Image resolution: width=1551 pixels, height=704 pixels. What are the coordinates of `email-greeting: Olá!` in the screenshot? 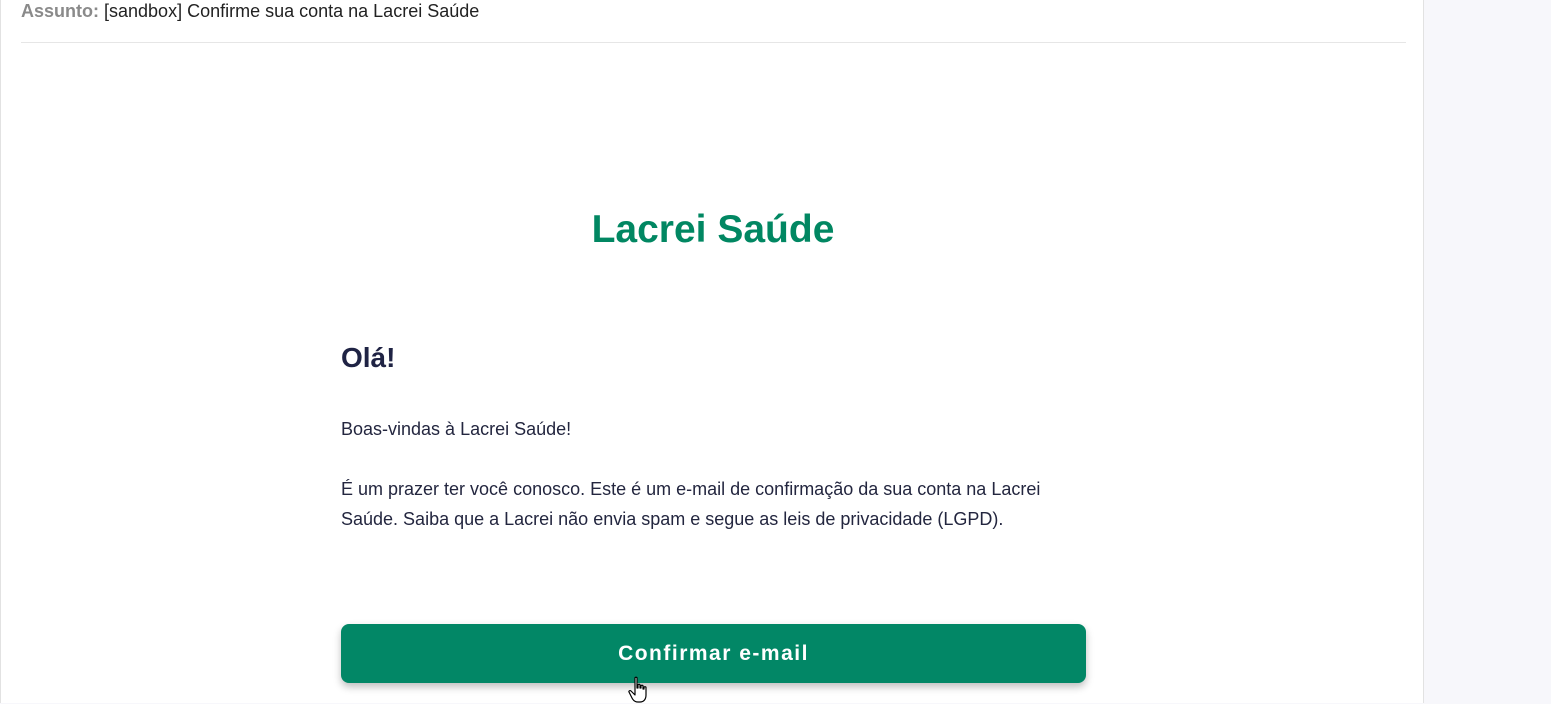 It's located at (368, 357).